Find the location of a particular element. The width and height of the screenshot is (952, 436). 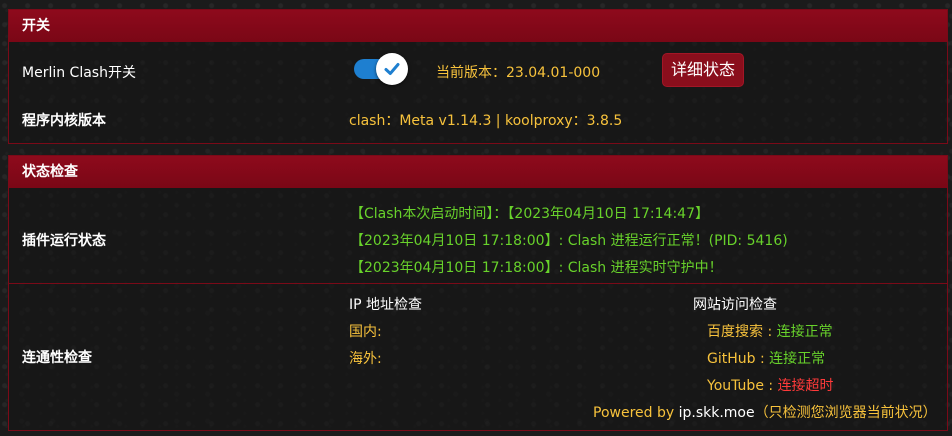

site-baidu-status: 连接正常 is located at coordinates (804, 332).